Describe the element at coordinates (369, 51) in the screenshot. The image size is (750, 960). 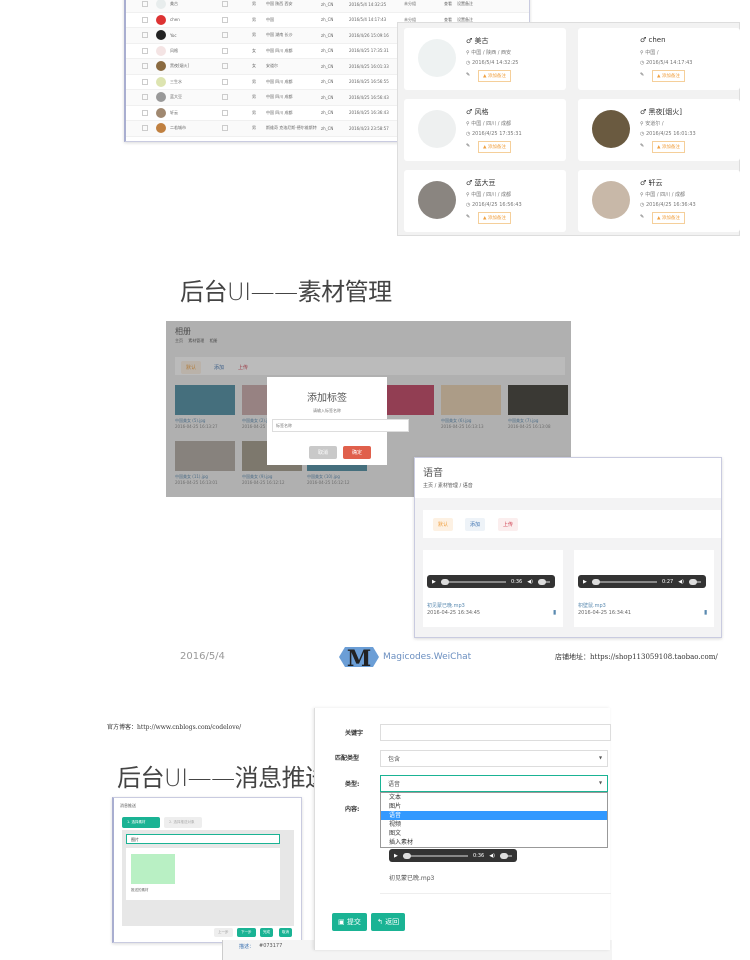
I see `cell-time: 2016/4/25 17:35:31` at that location.